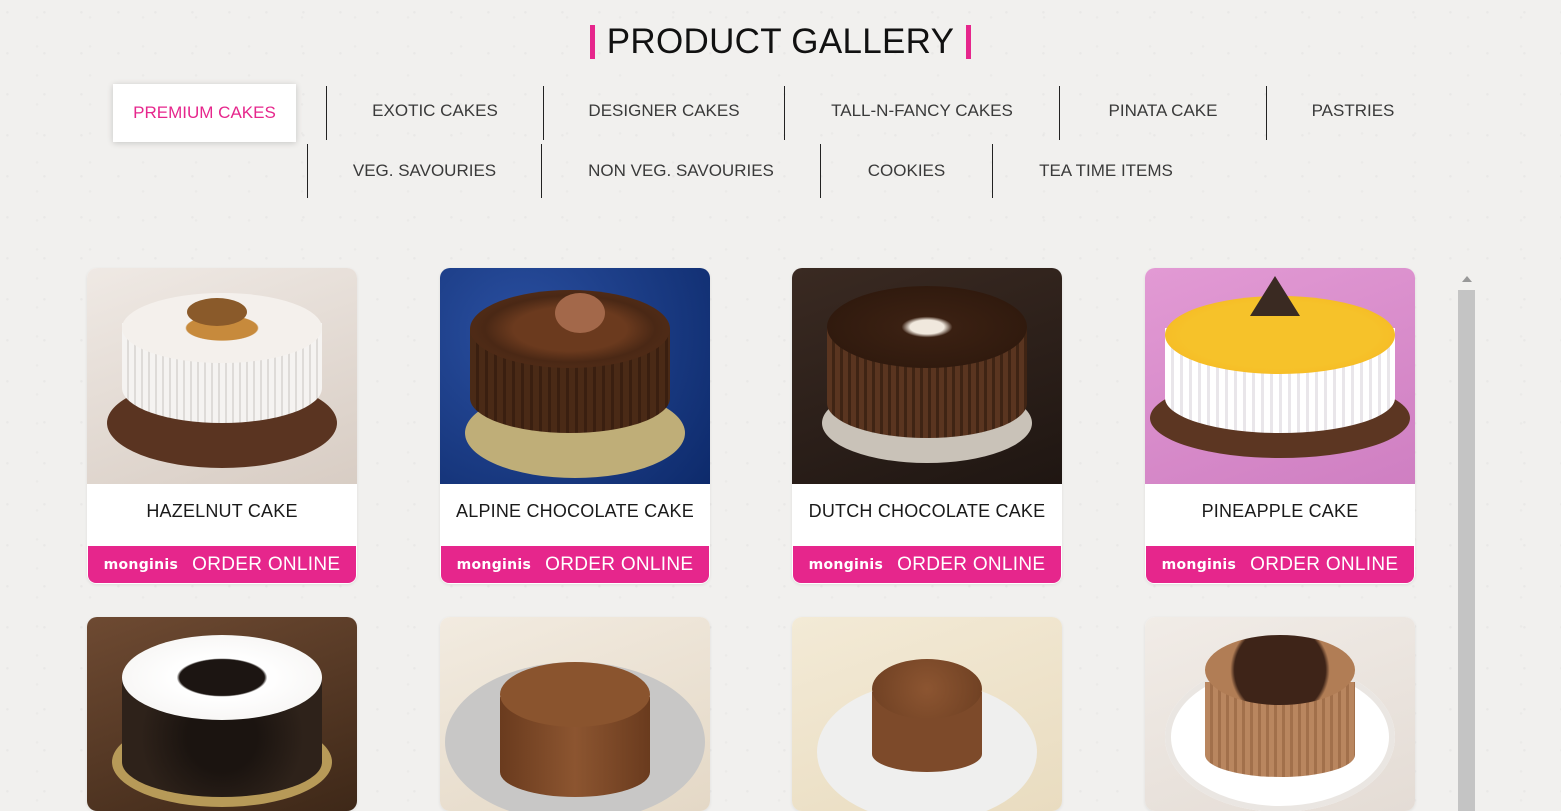  What do you see at coordinates (681, 171) in the screenshot?
I see `tab-non-veg-savouries: NON VEG. SAVOURIES` at bounding box center [681, 171].